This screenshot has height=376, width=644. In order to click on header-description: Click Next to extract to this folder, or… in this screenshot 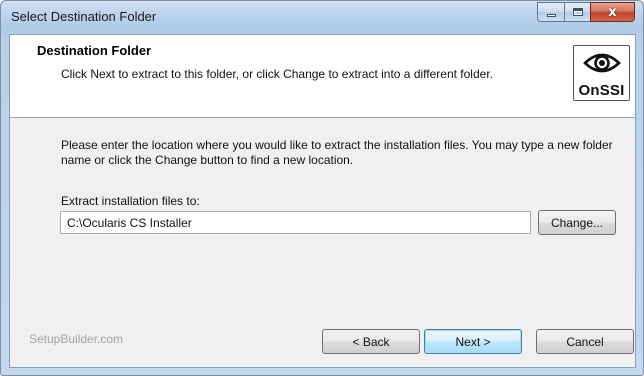, I will do `click(277, 74)`.